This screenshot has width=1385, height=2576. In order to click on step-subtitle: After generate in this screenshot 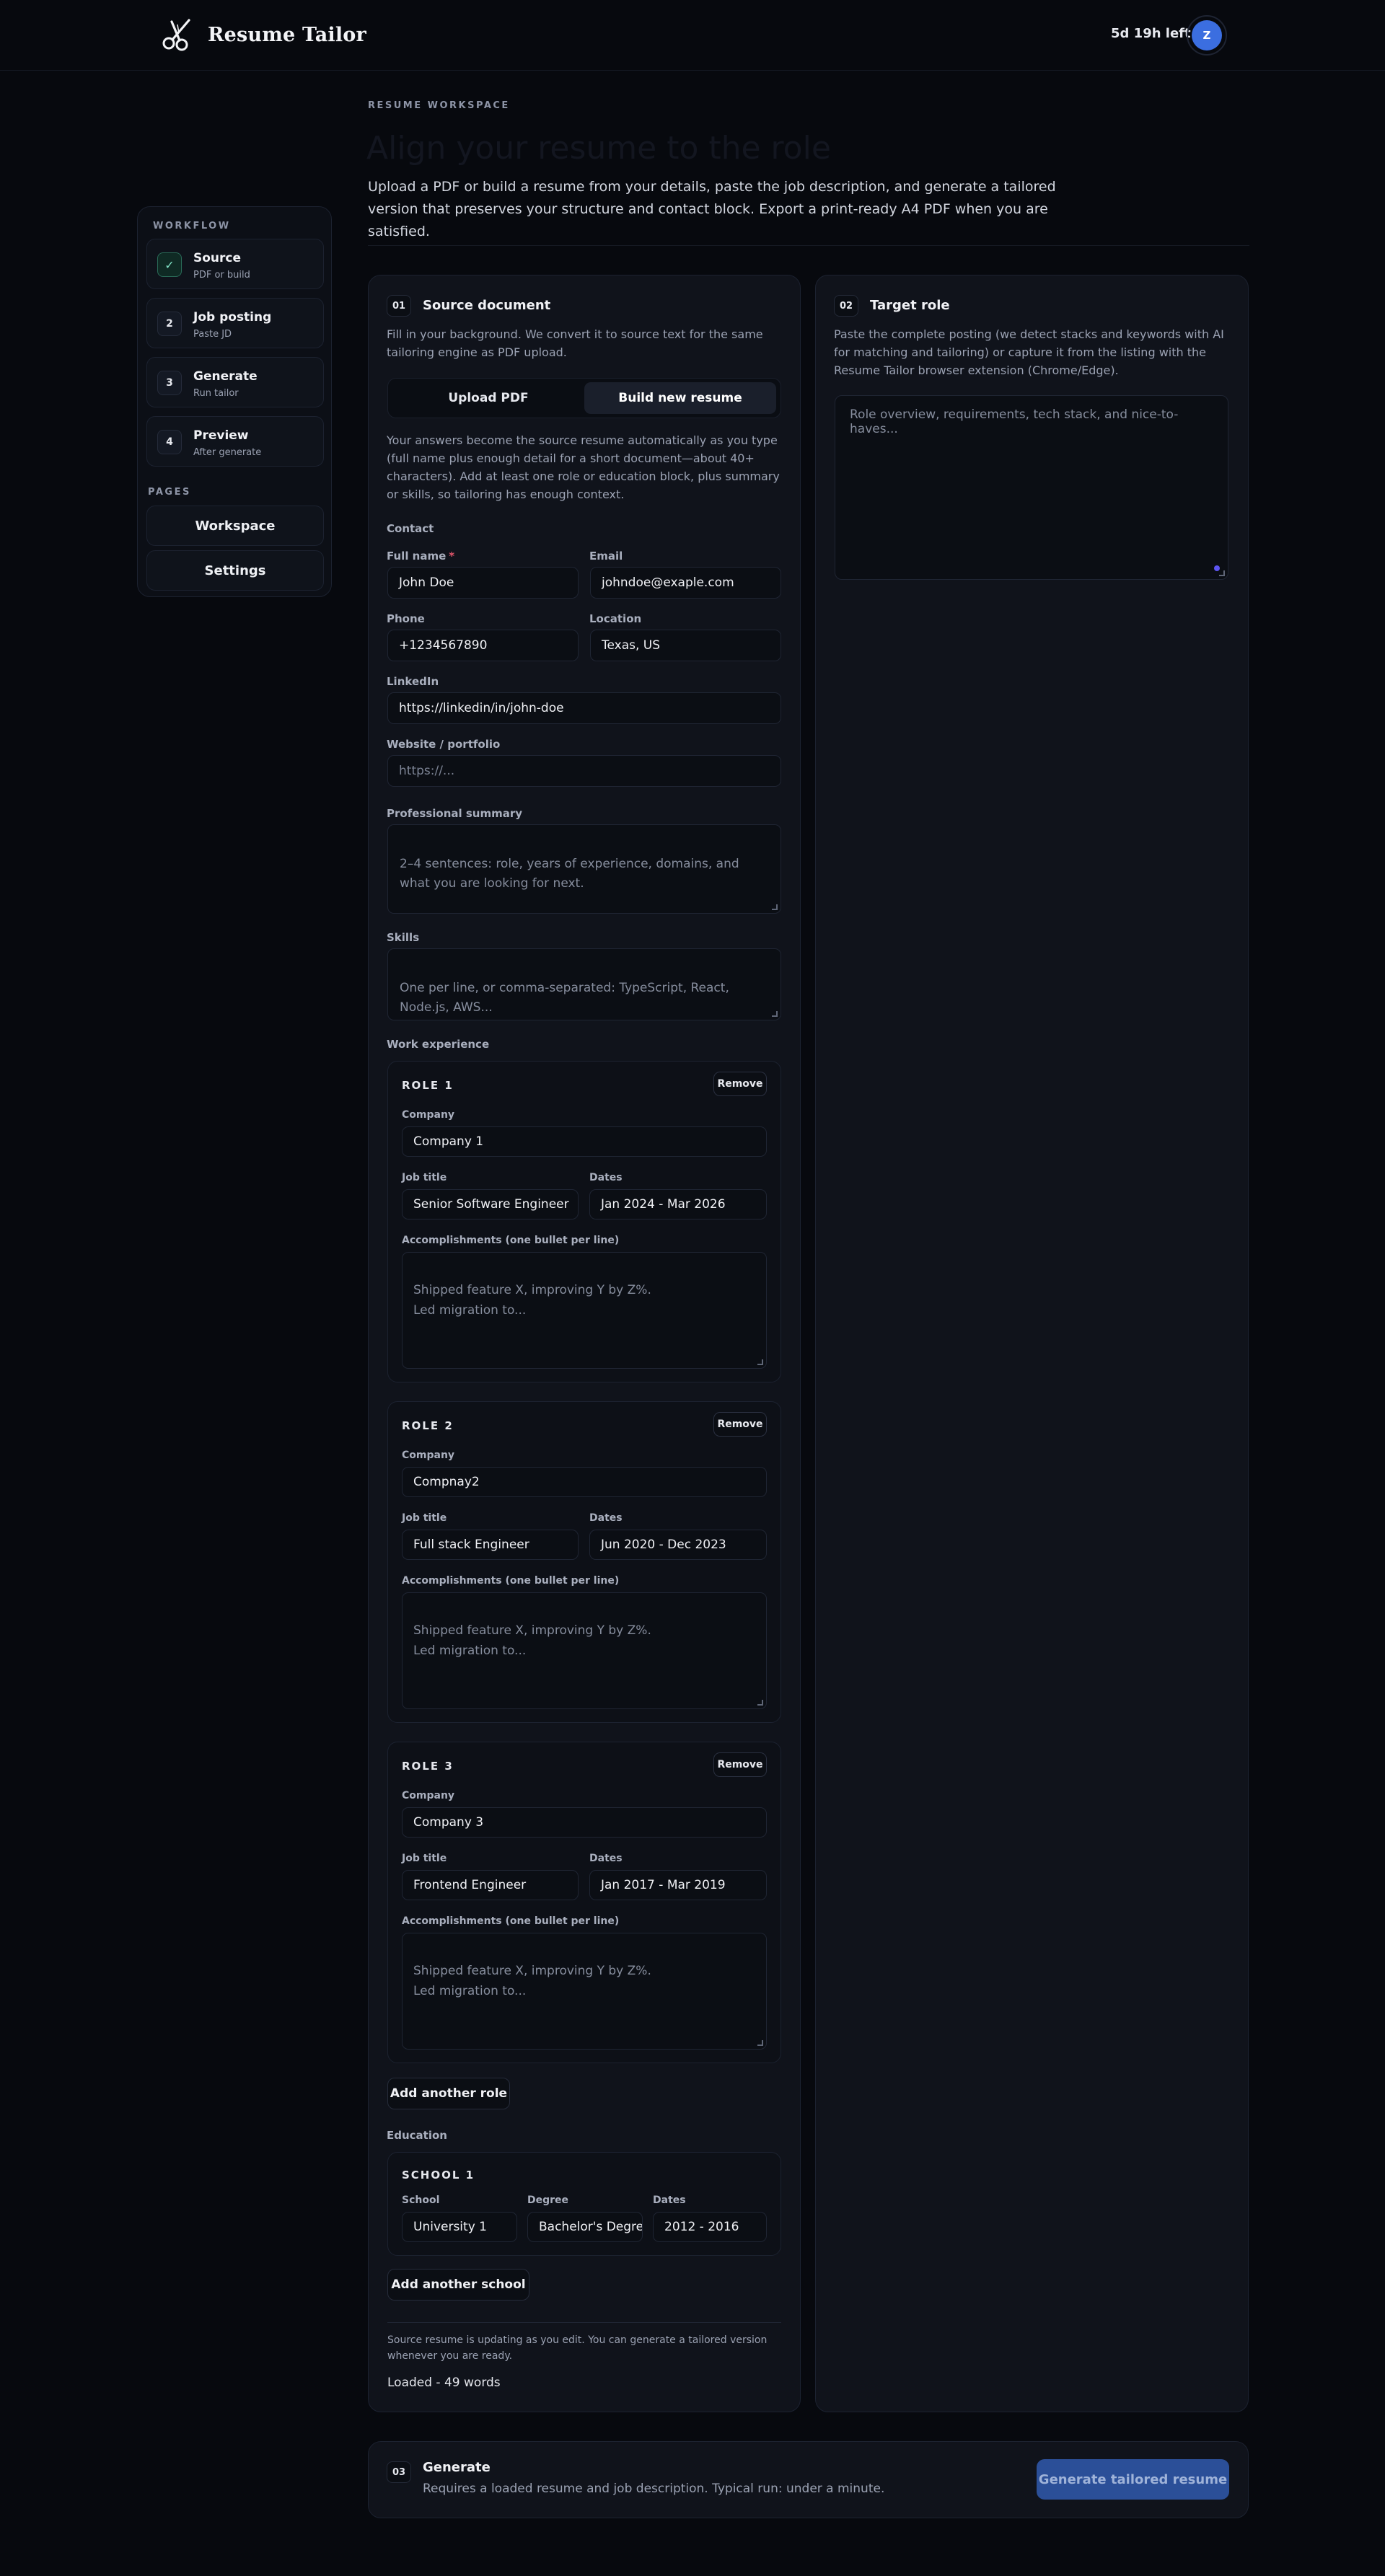, I will do `click(227, 452)`.